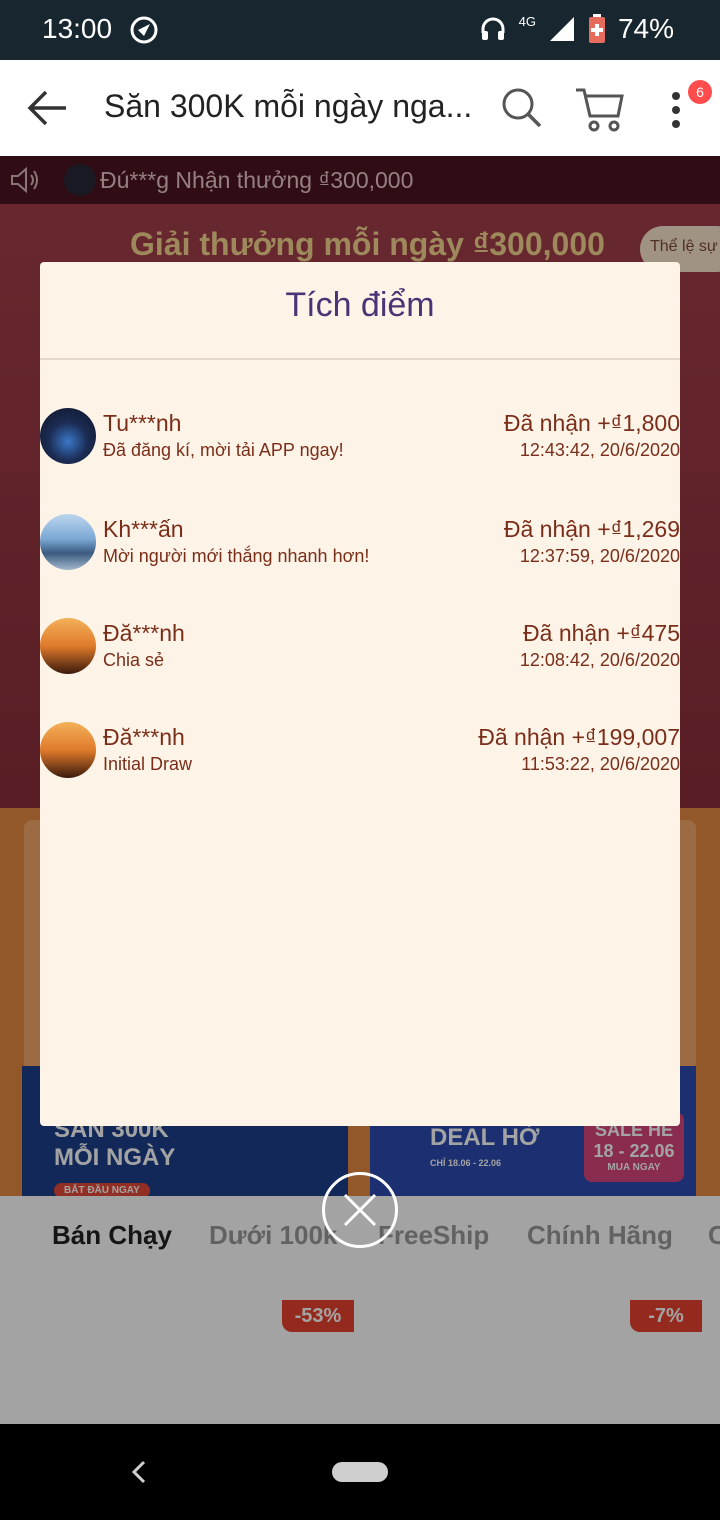  What do you see at coordinates (601, 633) in the screenshot?
I see `entry-amount: Đã nhận +₫475` at bounding box center [601, 633].